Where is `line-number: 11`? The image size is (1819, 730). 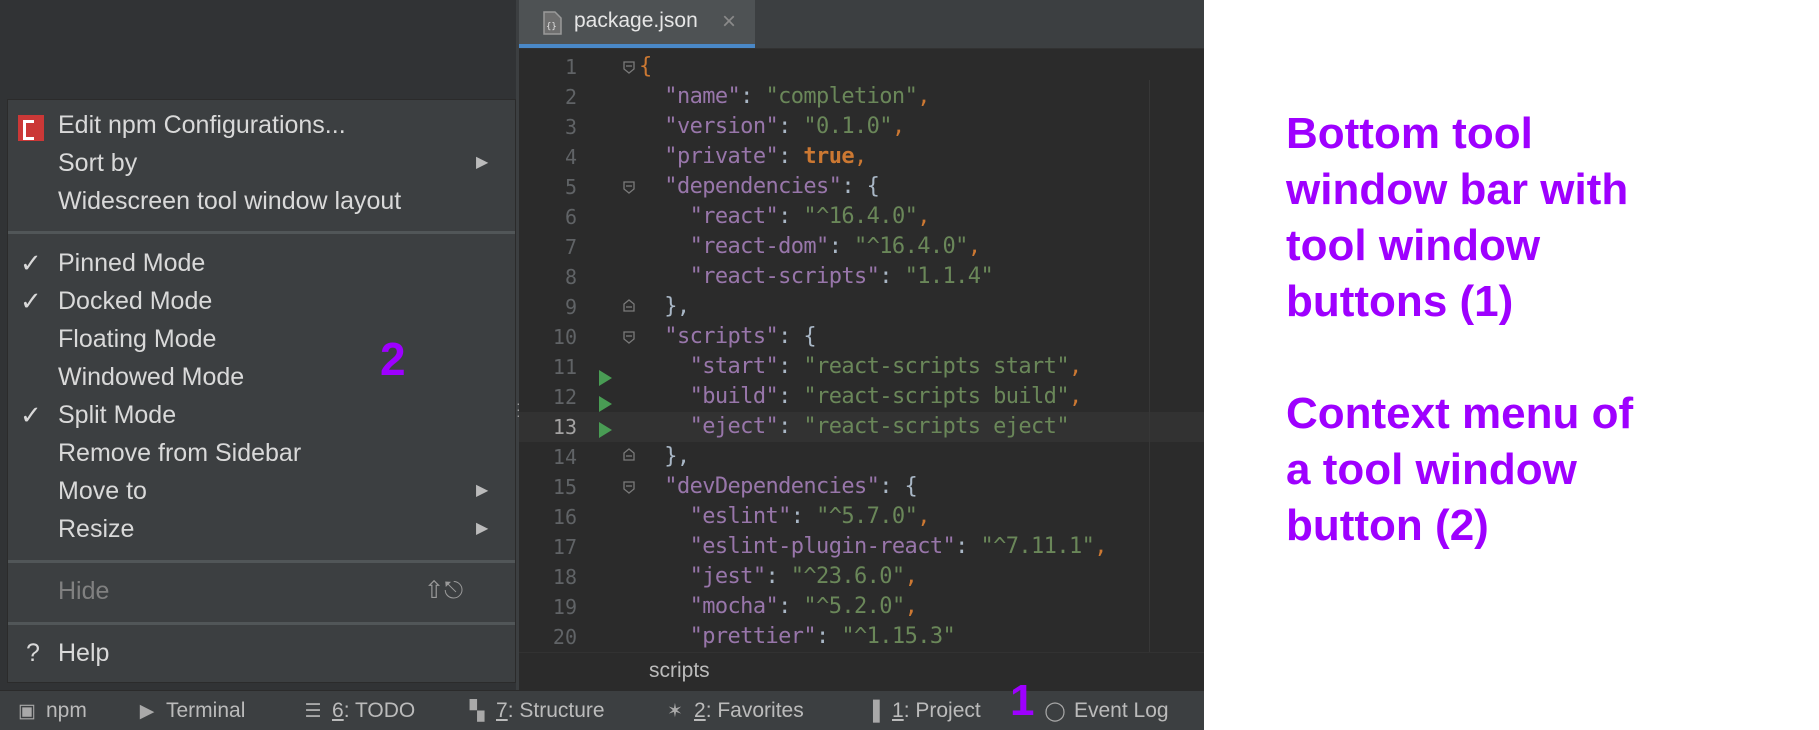
line-number: 11 is located at coordinates (564, 367).